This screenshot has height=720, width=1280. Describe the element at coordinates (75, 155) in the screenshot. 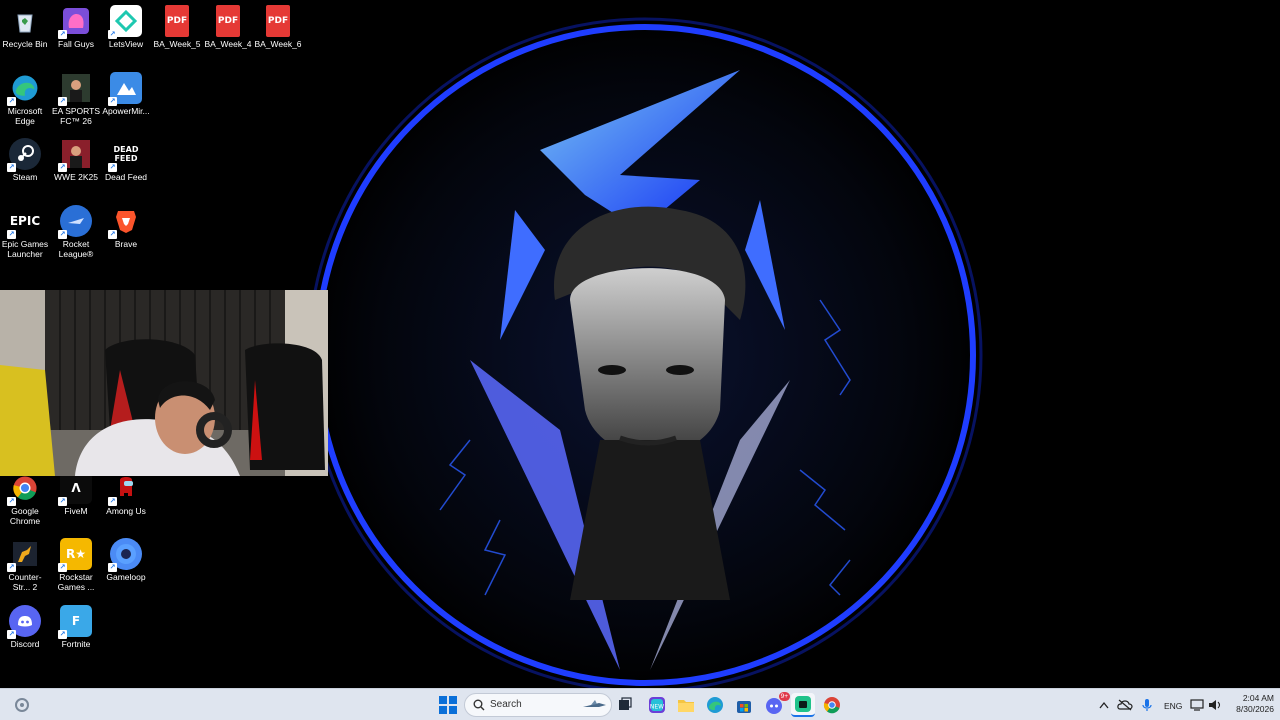

I see `wwe-icon: ↗` at that location.